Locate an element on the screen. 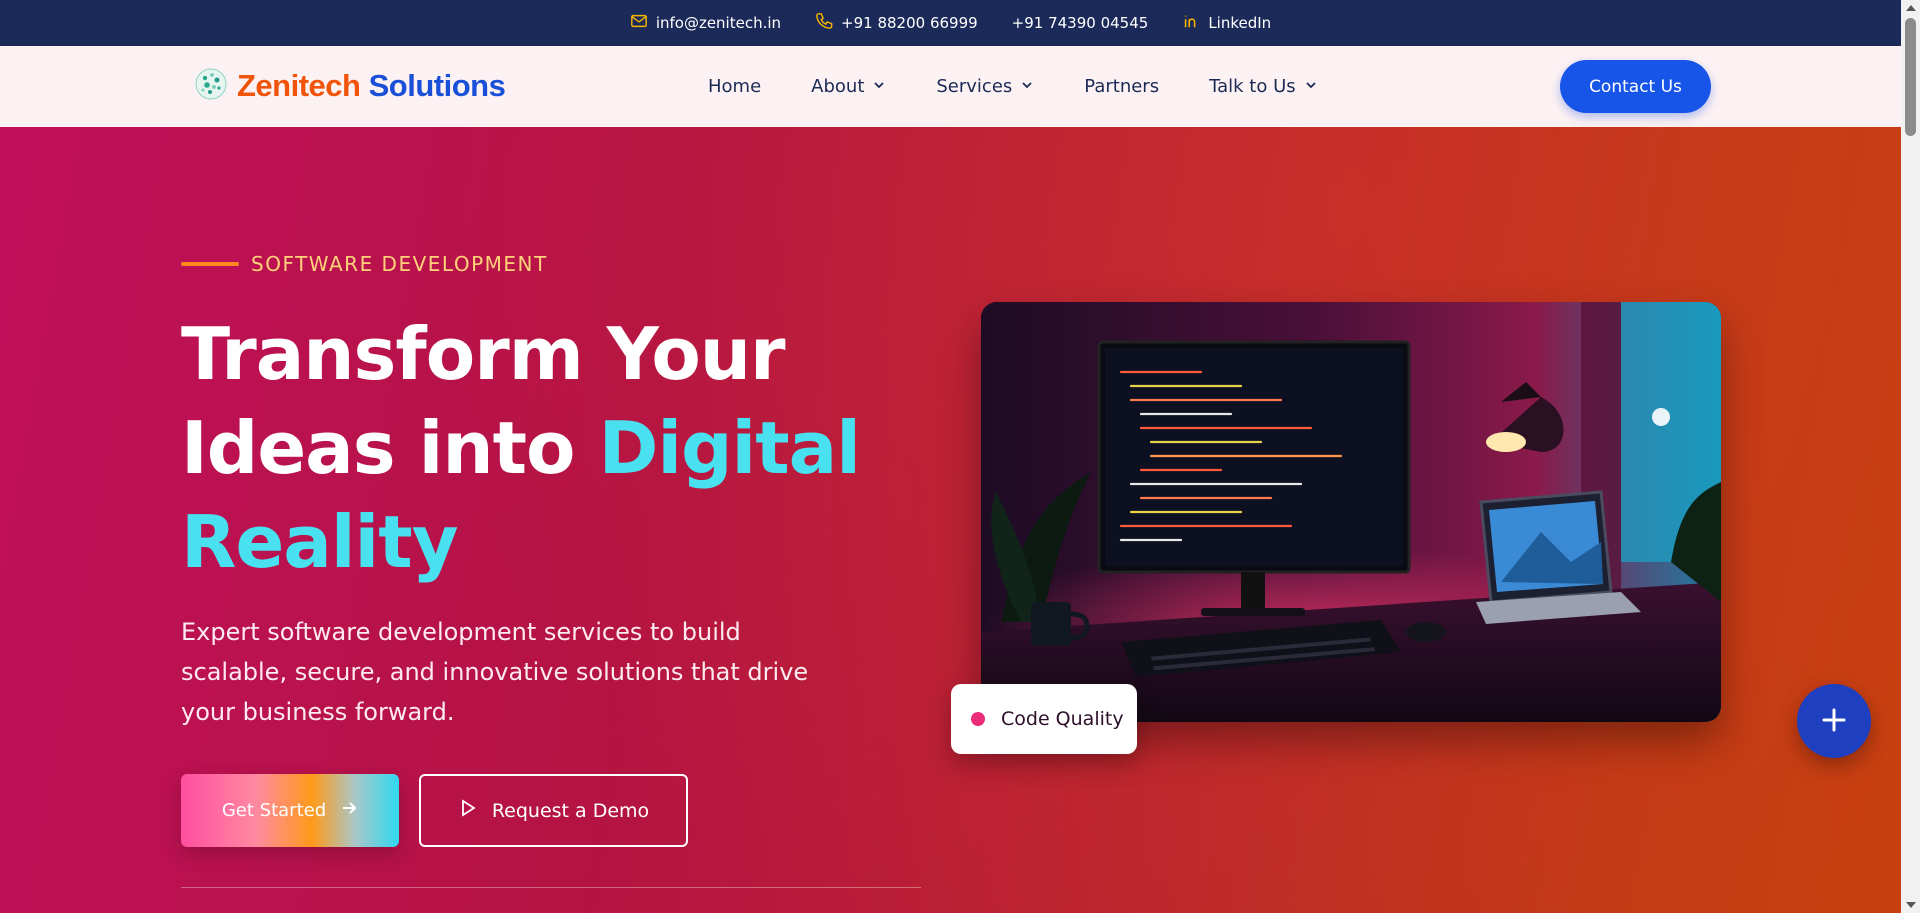 Image resolution: width=1920 pixels, height=913 pixels. phone-icon is located at coordinates (824, 23).